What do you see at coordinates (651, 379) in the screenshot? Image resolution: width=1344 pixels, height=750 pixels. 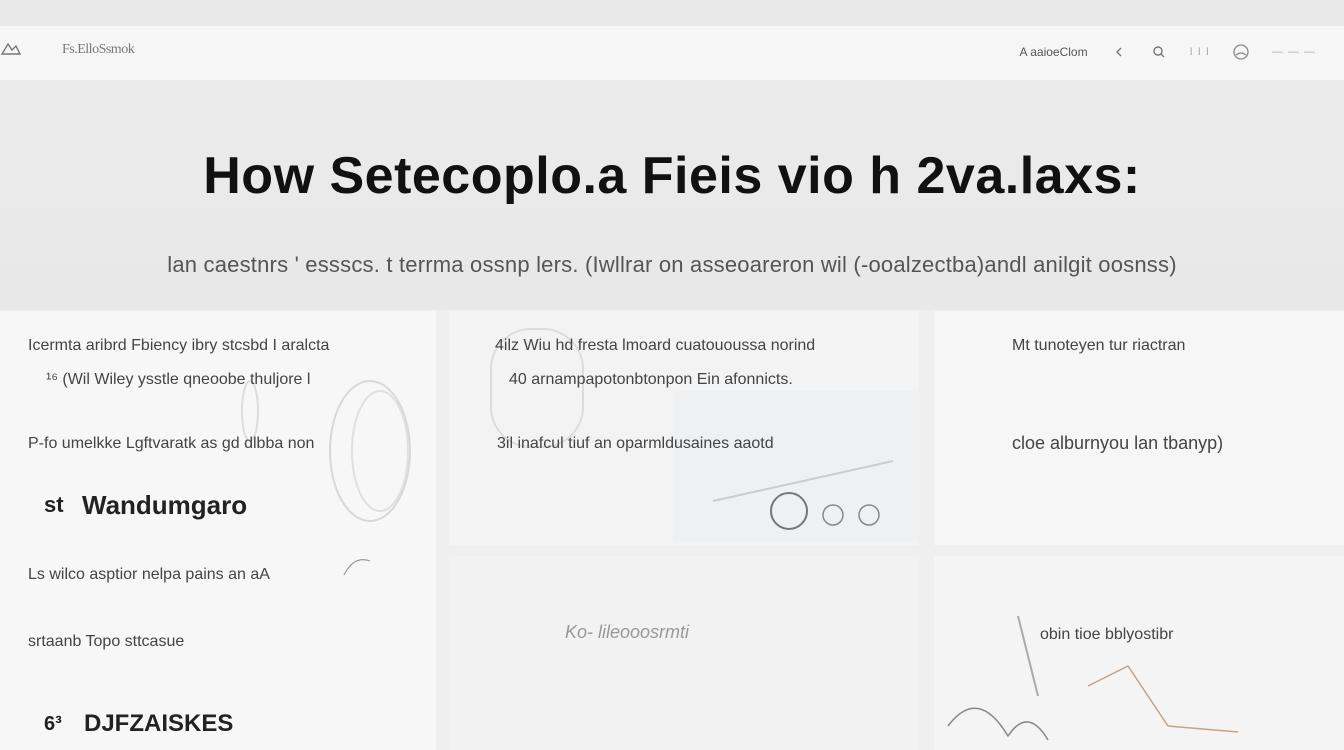 I see `card-b-line-2: 40 arnampapotonbtonpon Ein afonnicts.` at bounding box center [651, 379].